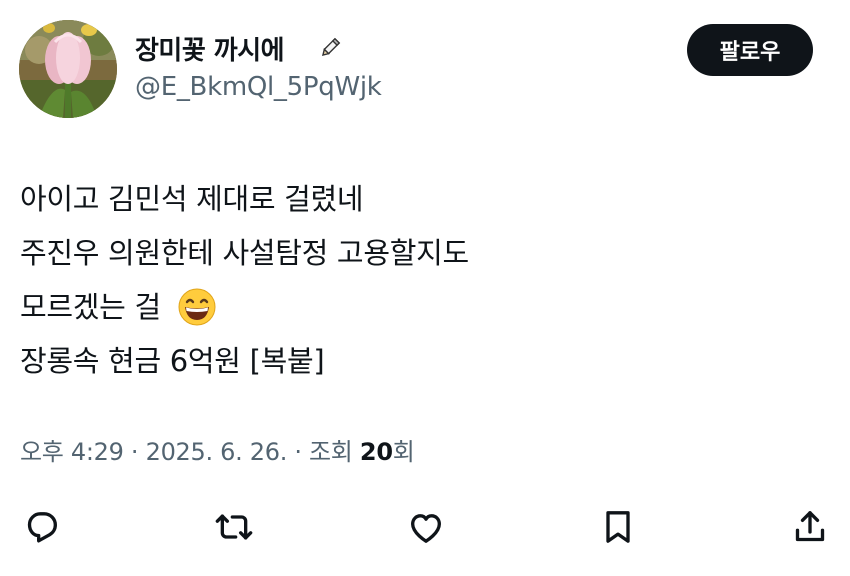 This screenshot has height=576, width=850. Describe the element at coordinates (197, 307) in the screenshot. I see `grinning-face-emoji-icon` at that location.